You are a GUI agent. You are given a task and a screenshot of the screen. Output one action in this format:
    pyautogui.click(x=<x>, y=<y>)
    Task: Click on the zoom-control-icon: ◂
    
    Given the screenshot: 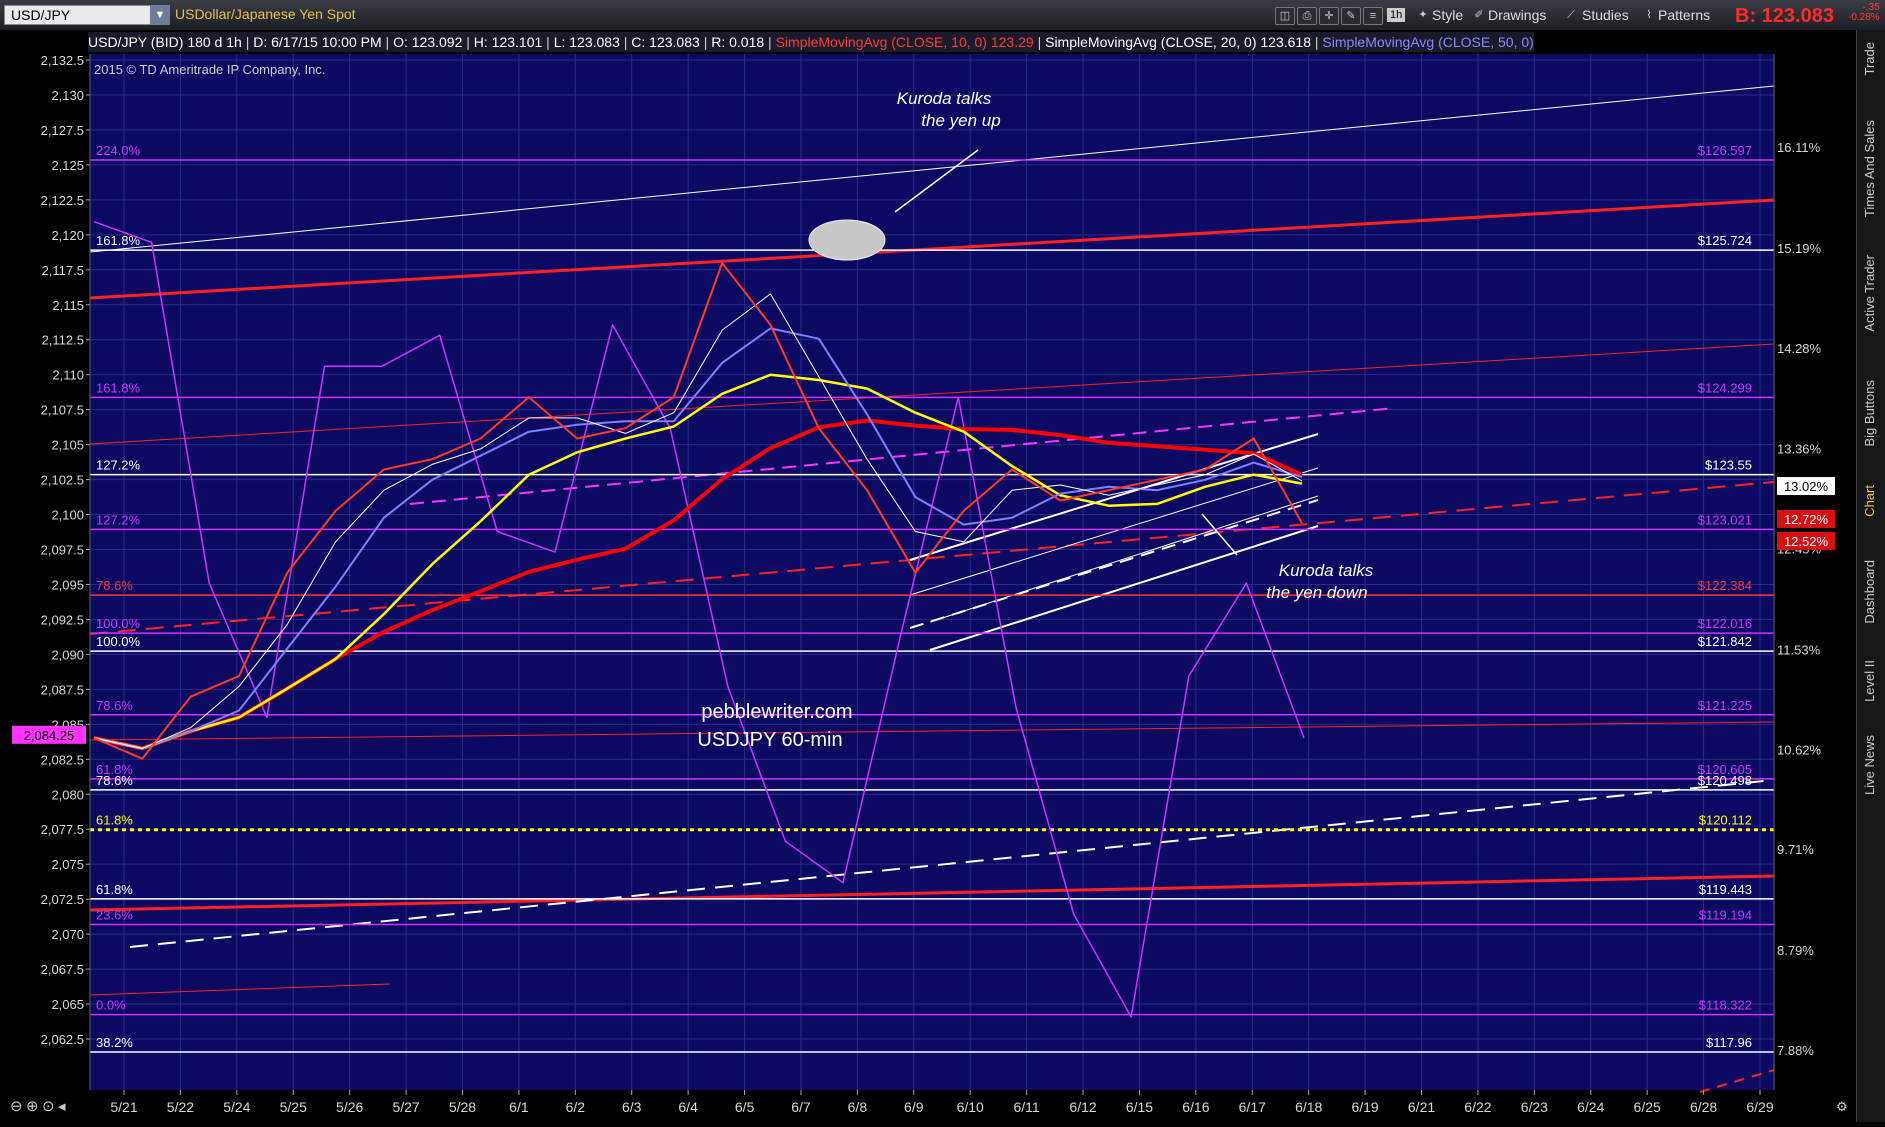 What is the action you would take?
    pyautogui.click(x=62, y=1106)
    